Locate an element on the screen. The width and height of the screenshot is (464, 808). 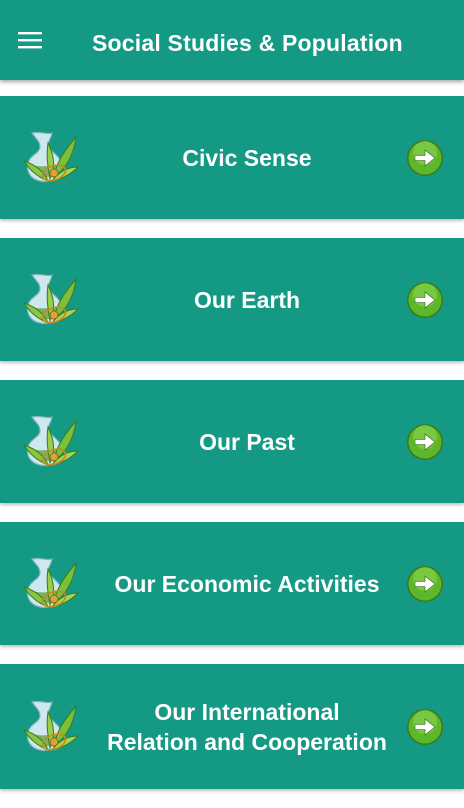
topic-label-line: Relation and Cooperation is located at coordinates (247, 741).